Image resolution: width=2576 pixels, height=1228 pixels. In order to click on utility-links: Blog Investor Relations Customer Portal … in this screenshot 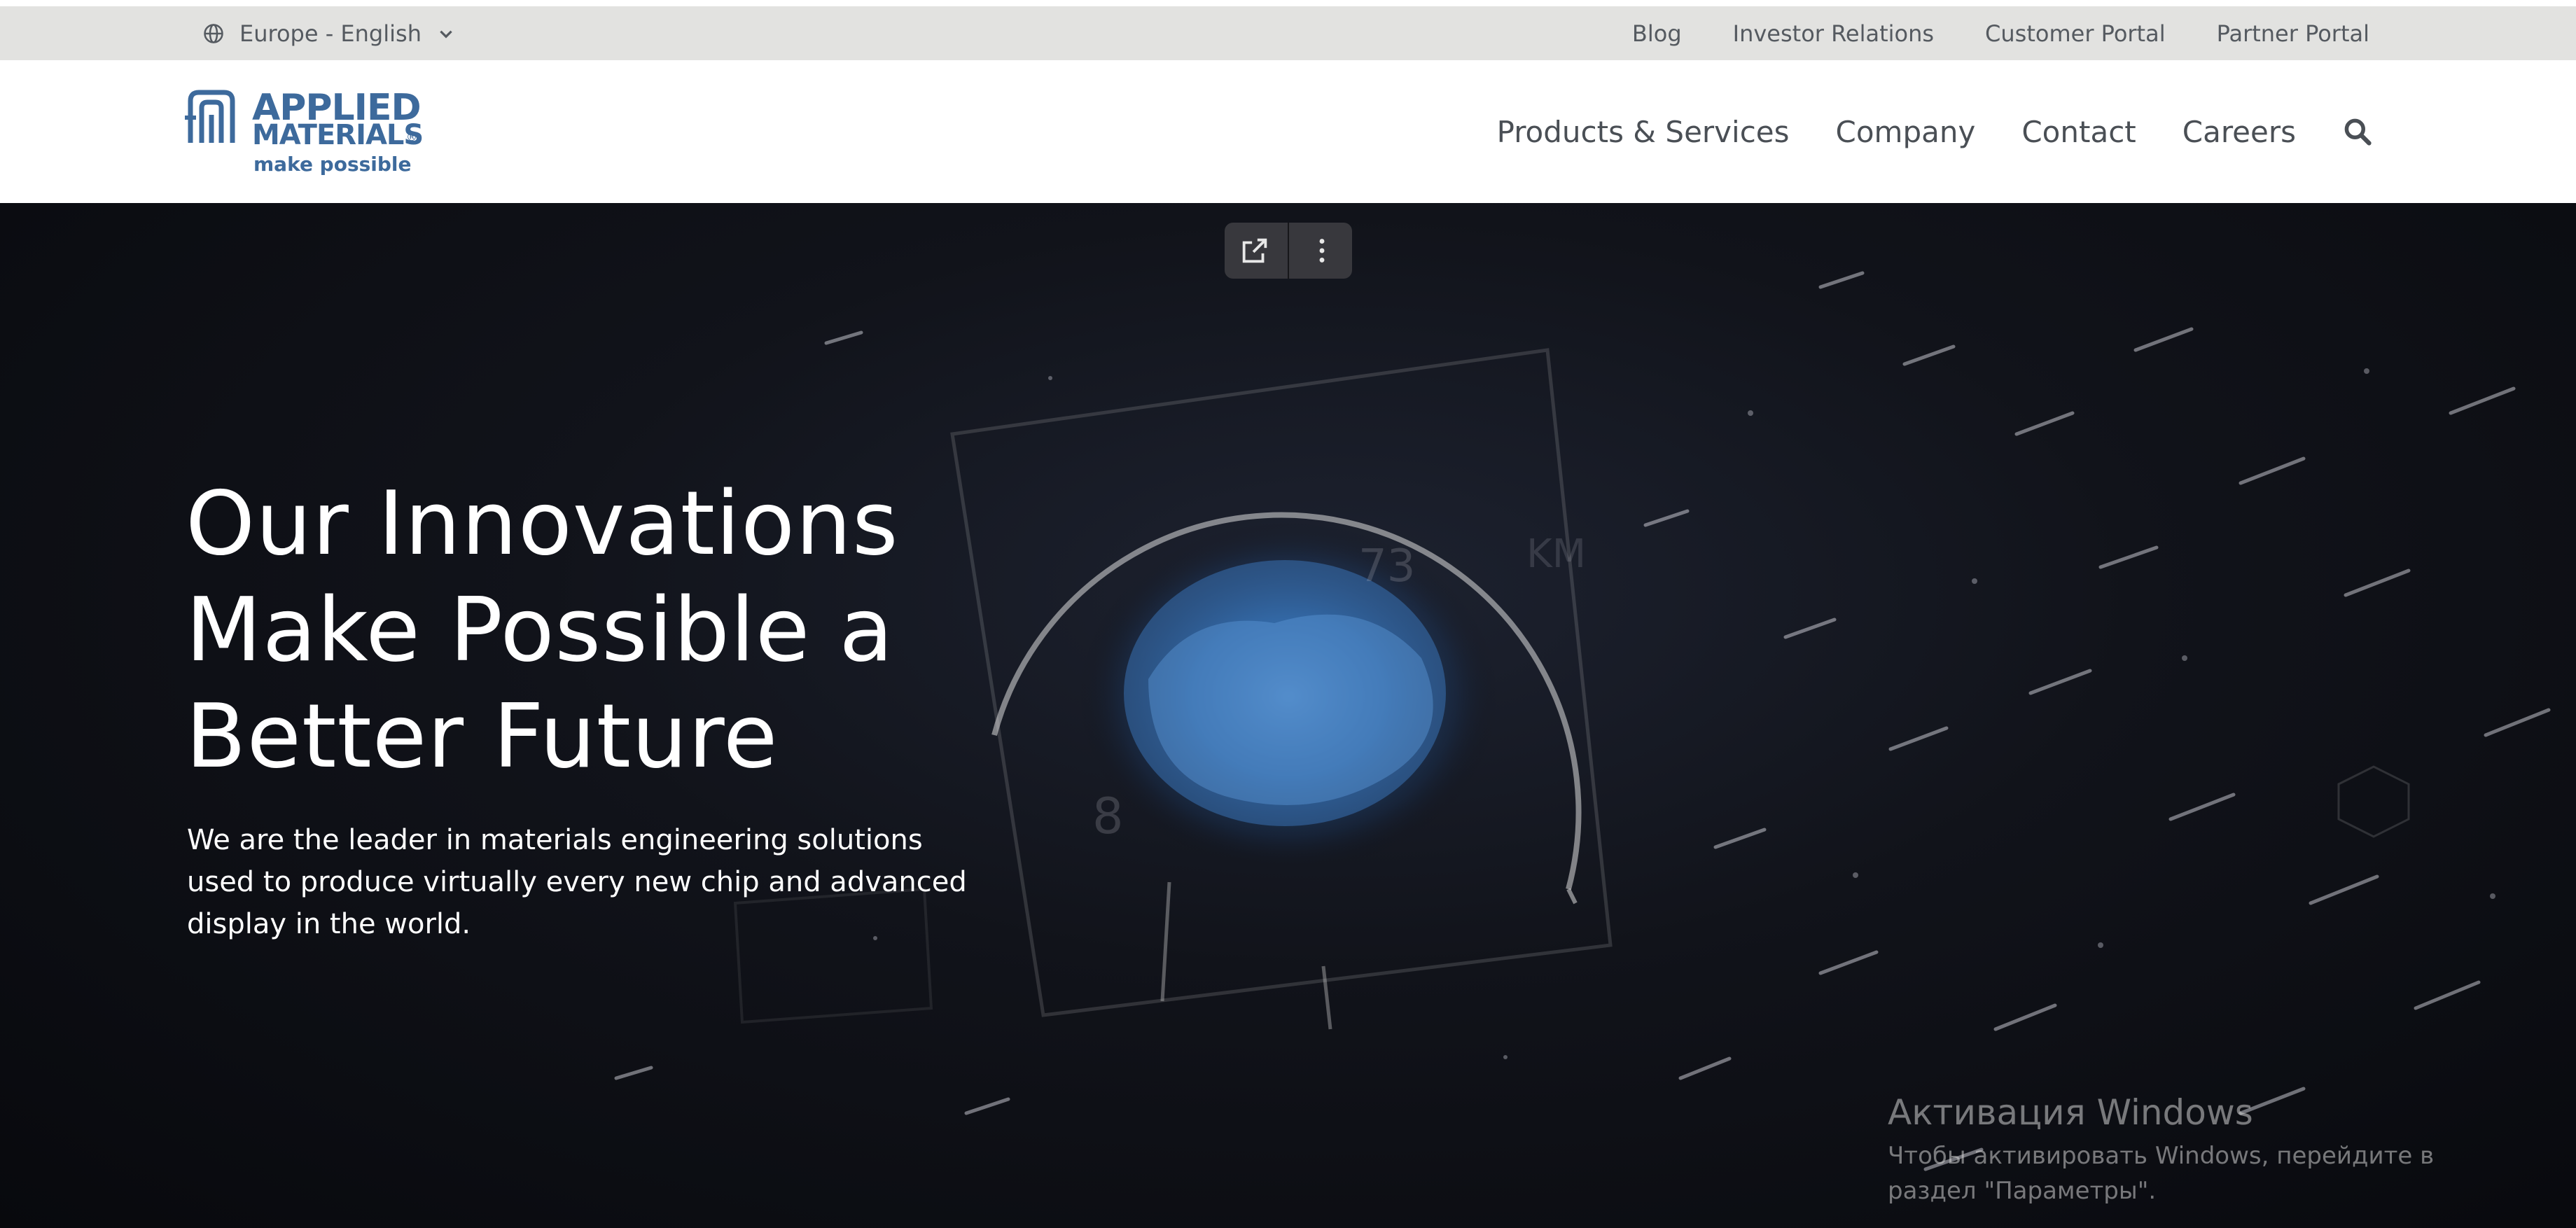, I will do `click(2000, 33)`.